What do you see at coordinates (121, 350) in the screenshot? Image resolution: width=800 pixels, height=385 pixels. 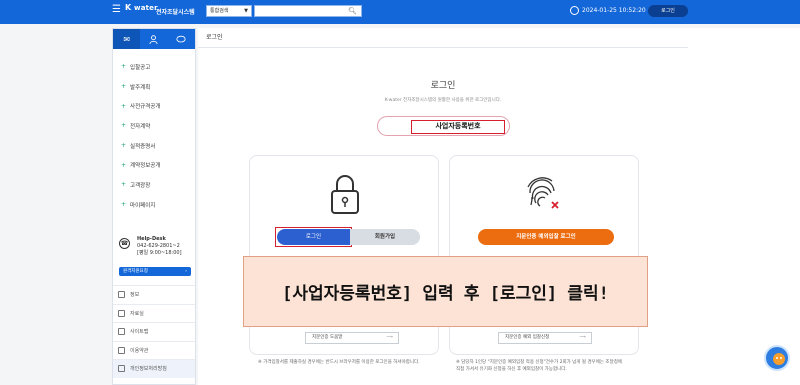 I see `document-icon` at bounding box center [121, 350].